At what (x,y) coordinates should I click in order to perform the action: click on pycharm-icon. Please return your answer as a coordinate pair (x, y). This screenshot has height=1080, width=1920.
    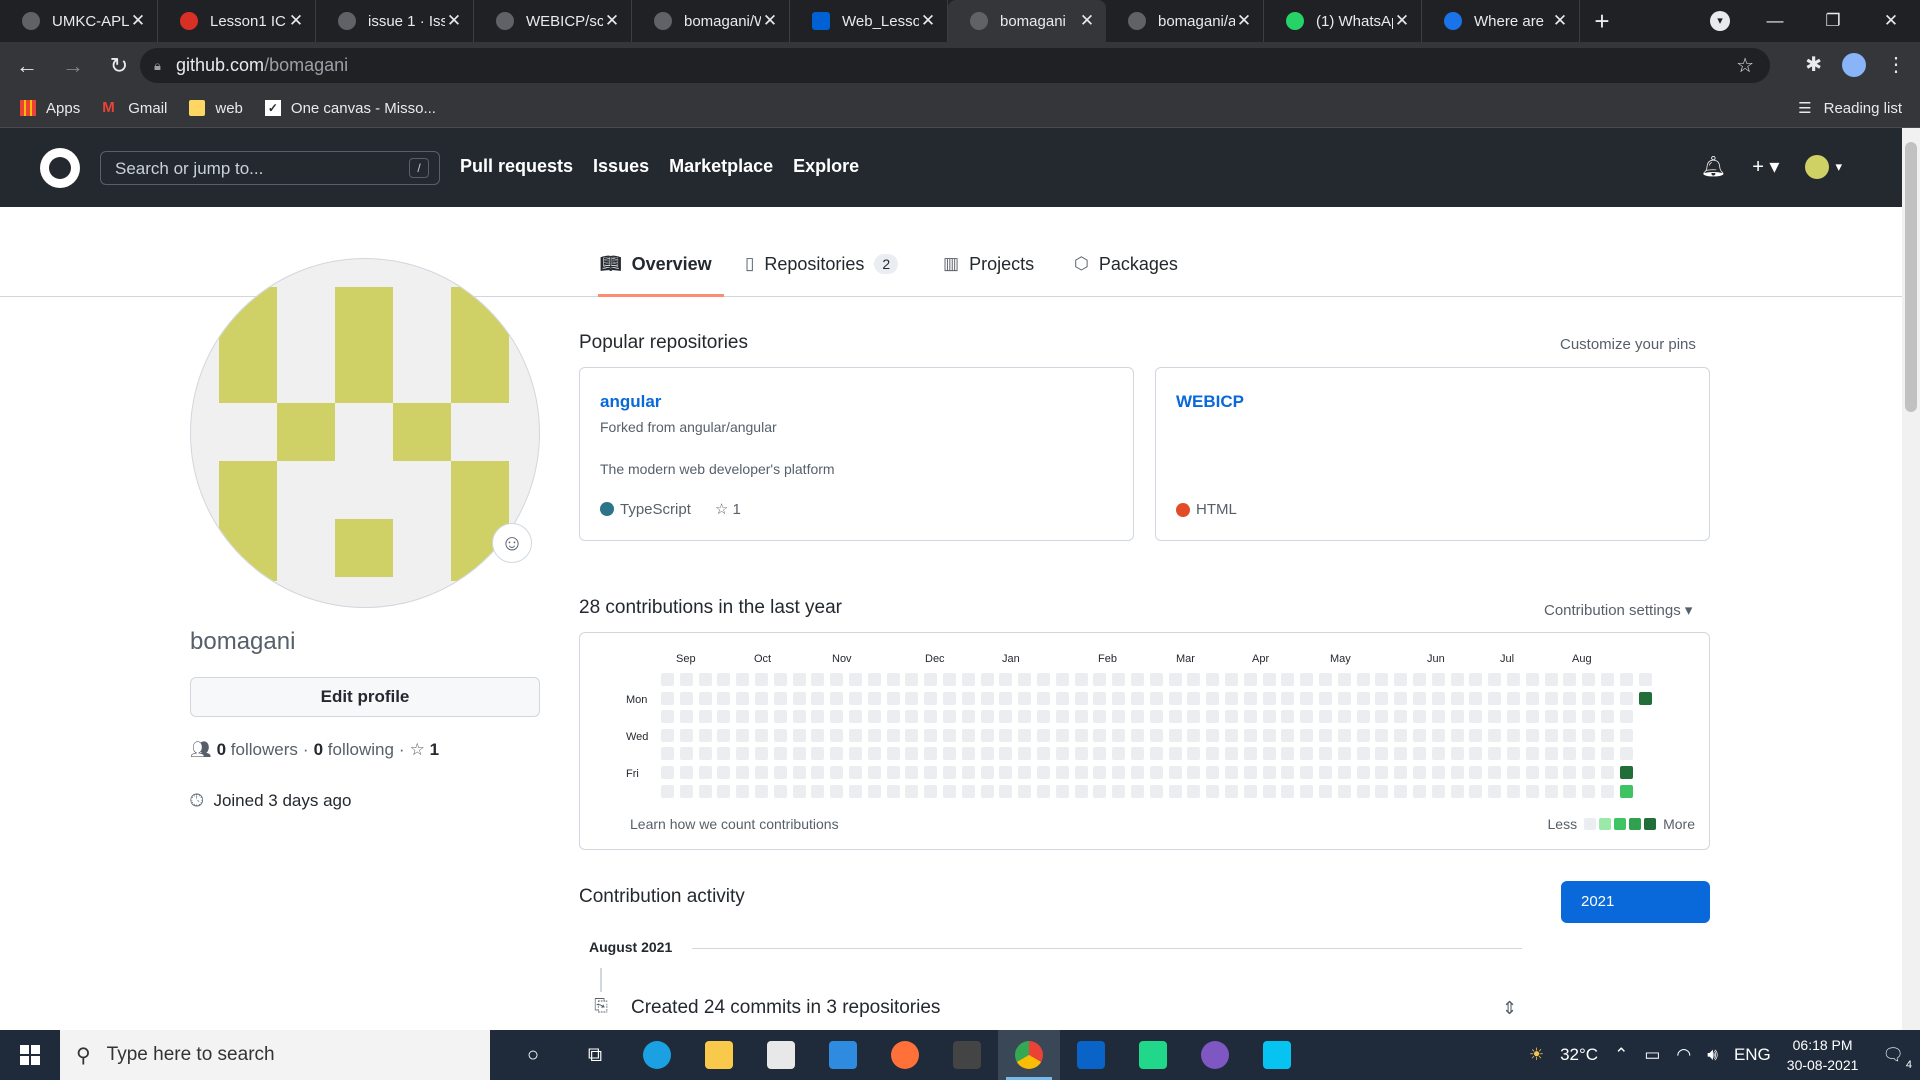
    Looking at the image, I should click on (1153, 1055).